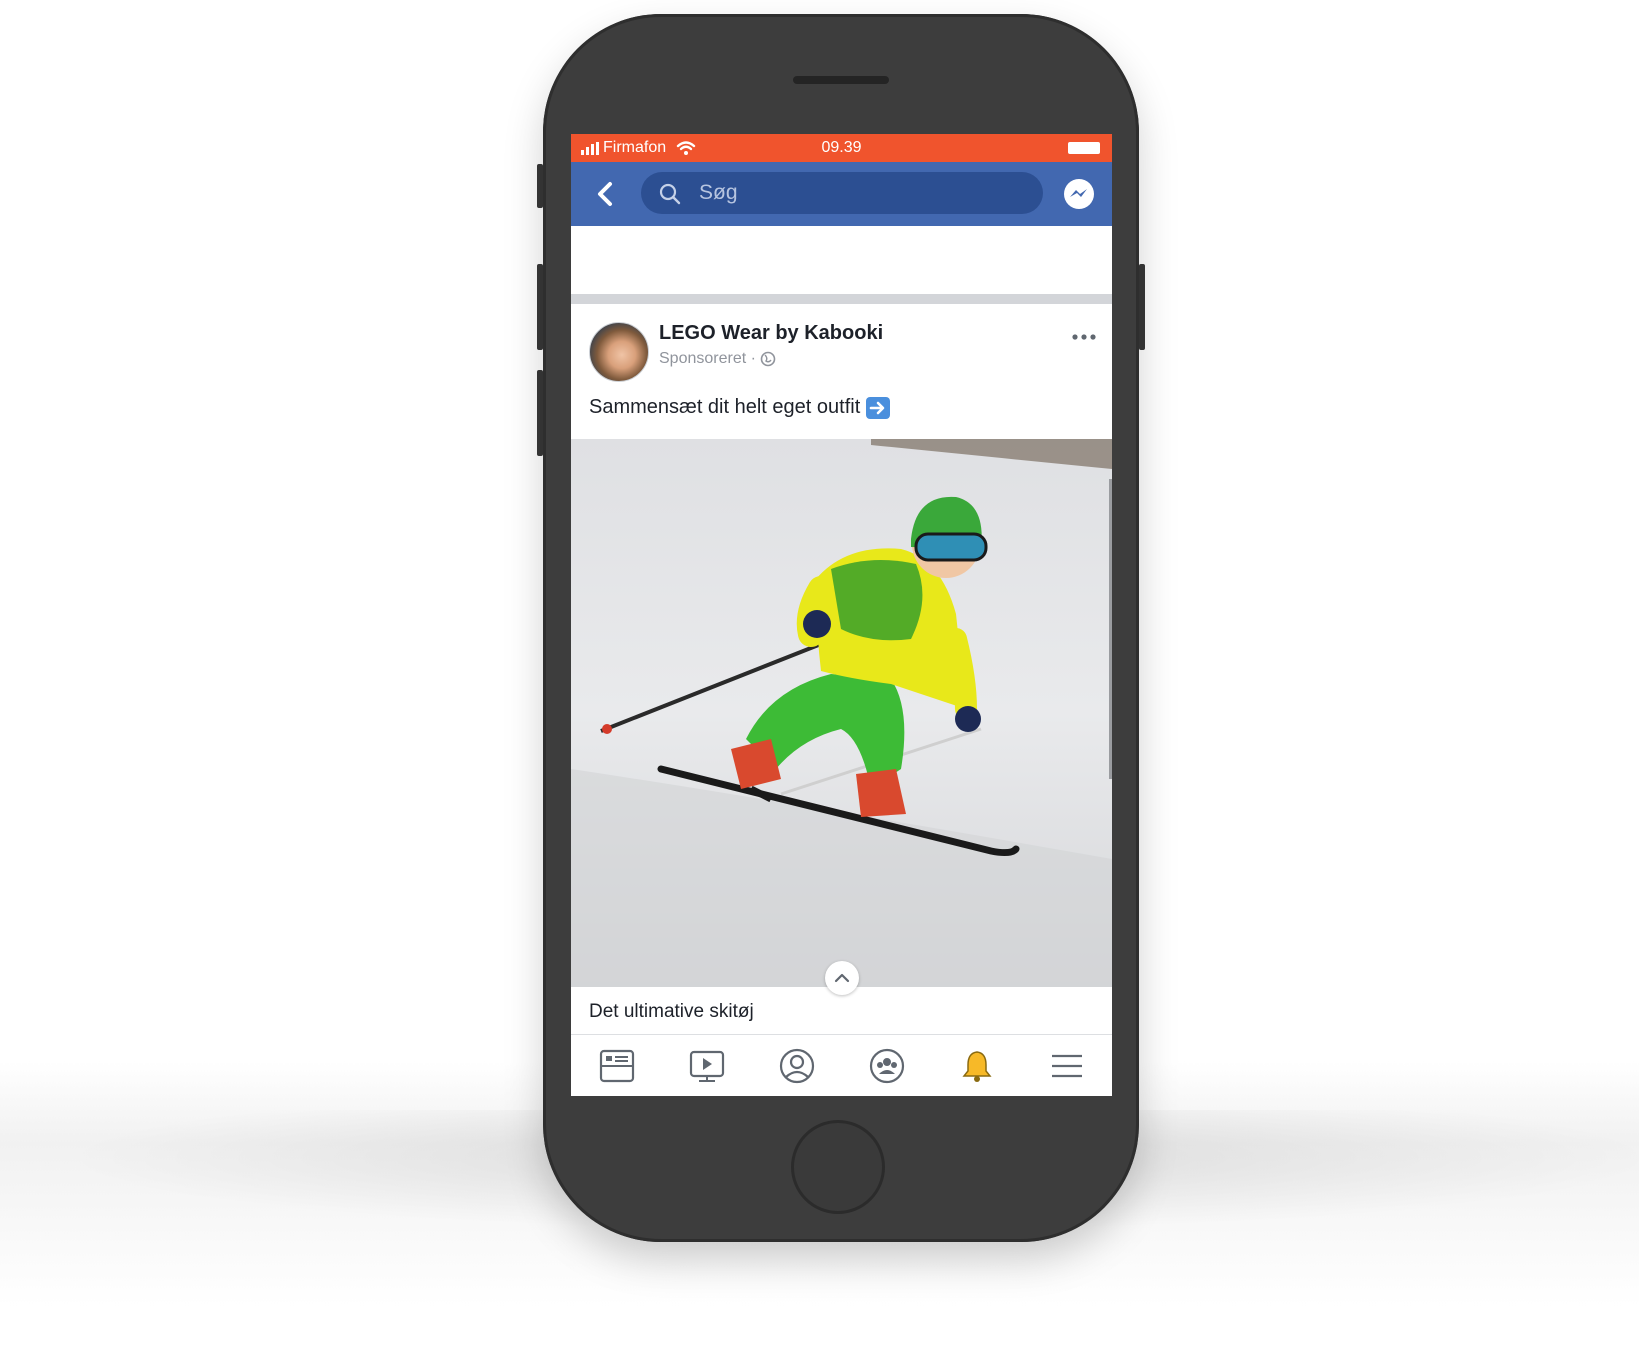 This screenshot has height=1361, width=1639. What do you see at coordinates (878, 407) in the screenshot?
I see `right-arrow-emoji-icon` at bounding box center [878, 407].